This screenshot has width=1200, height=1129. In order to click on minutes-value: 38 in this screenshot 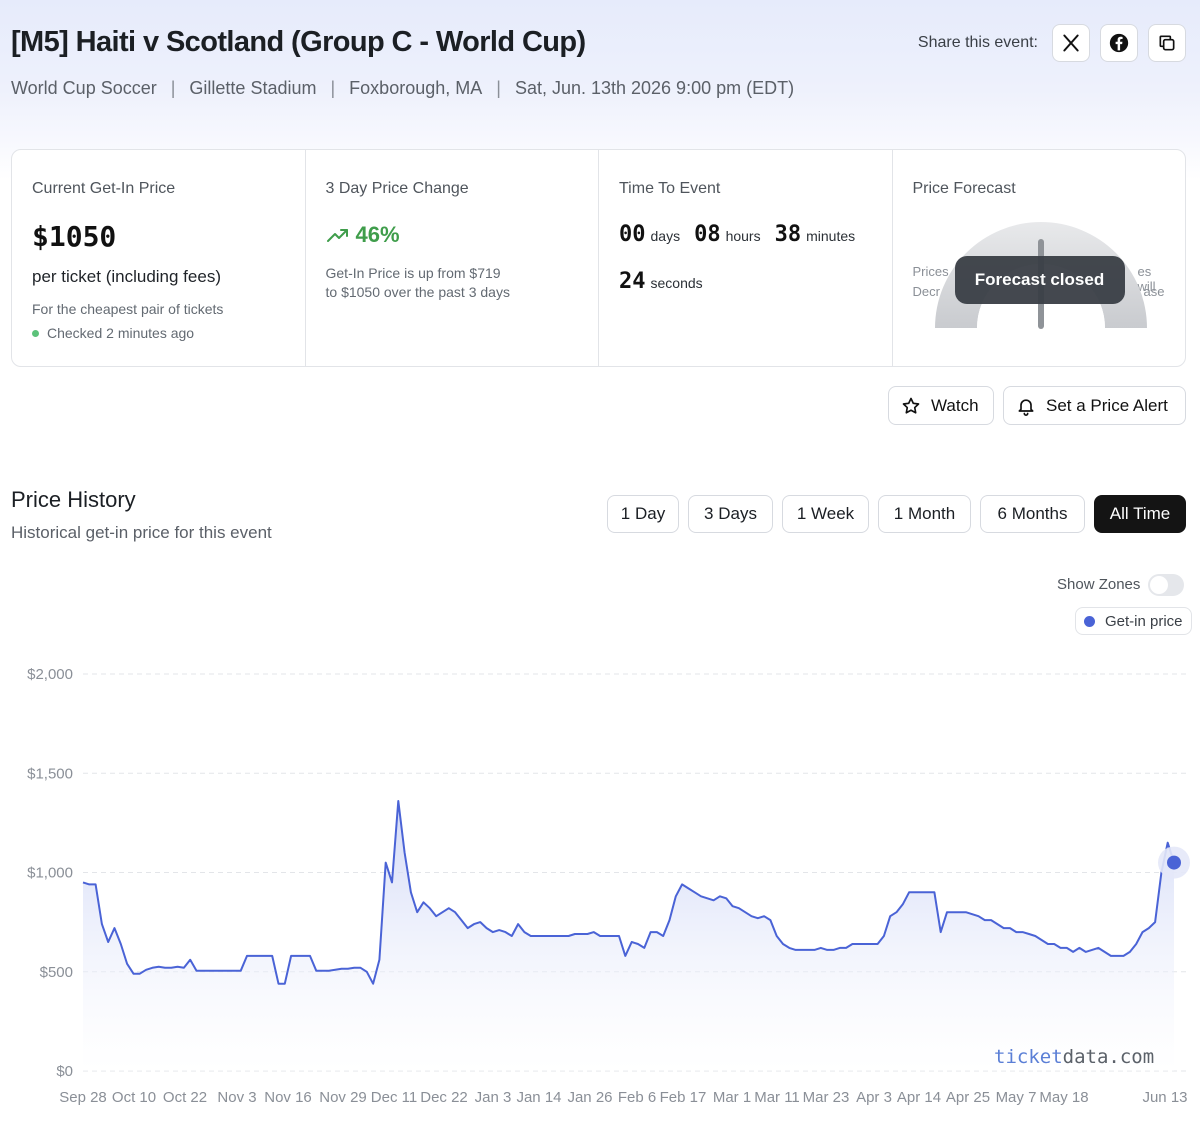, I will do `click(788, 234)`.